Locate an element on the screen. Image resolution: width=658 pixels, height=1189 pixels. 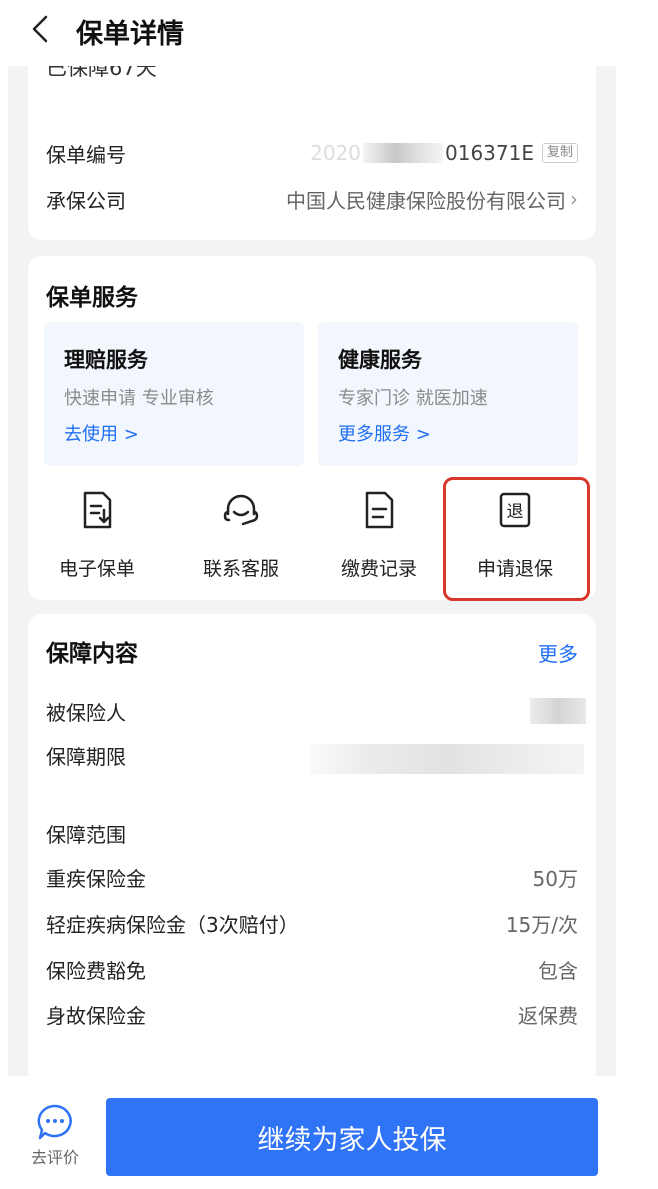
refund-icon: 退 is located at coordinates (515, 510).